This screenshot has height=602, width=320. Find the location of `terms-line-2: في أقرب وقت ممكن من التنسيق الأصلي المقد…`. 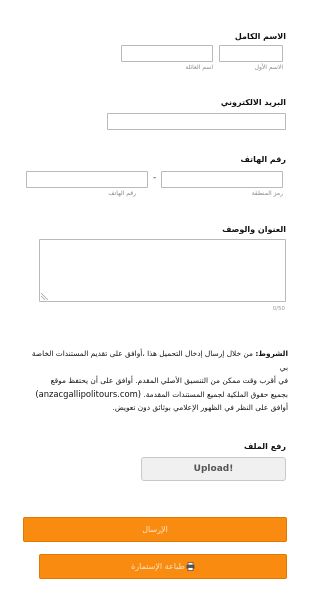

terms-line-2: في أقرب وقت ممكن من التنسيق الأصلي المقد… is located at coordinates (169, 381).